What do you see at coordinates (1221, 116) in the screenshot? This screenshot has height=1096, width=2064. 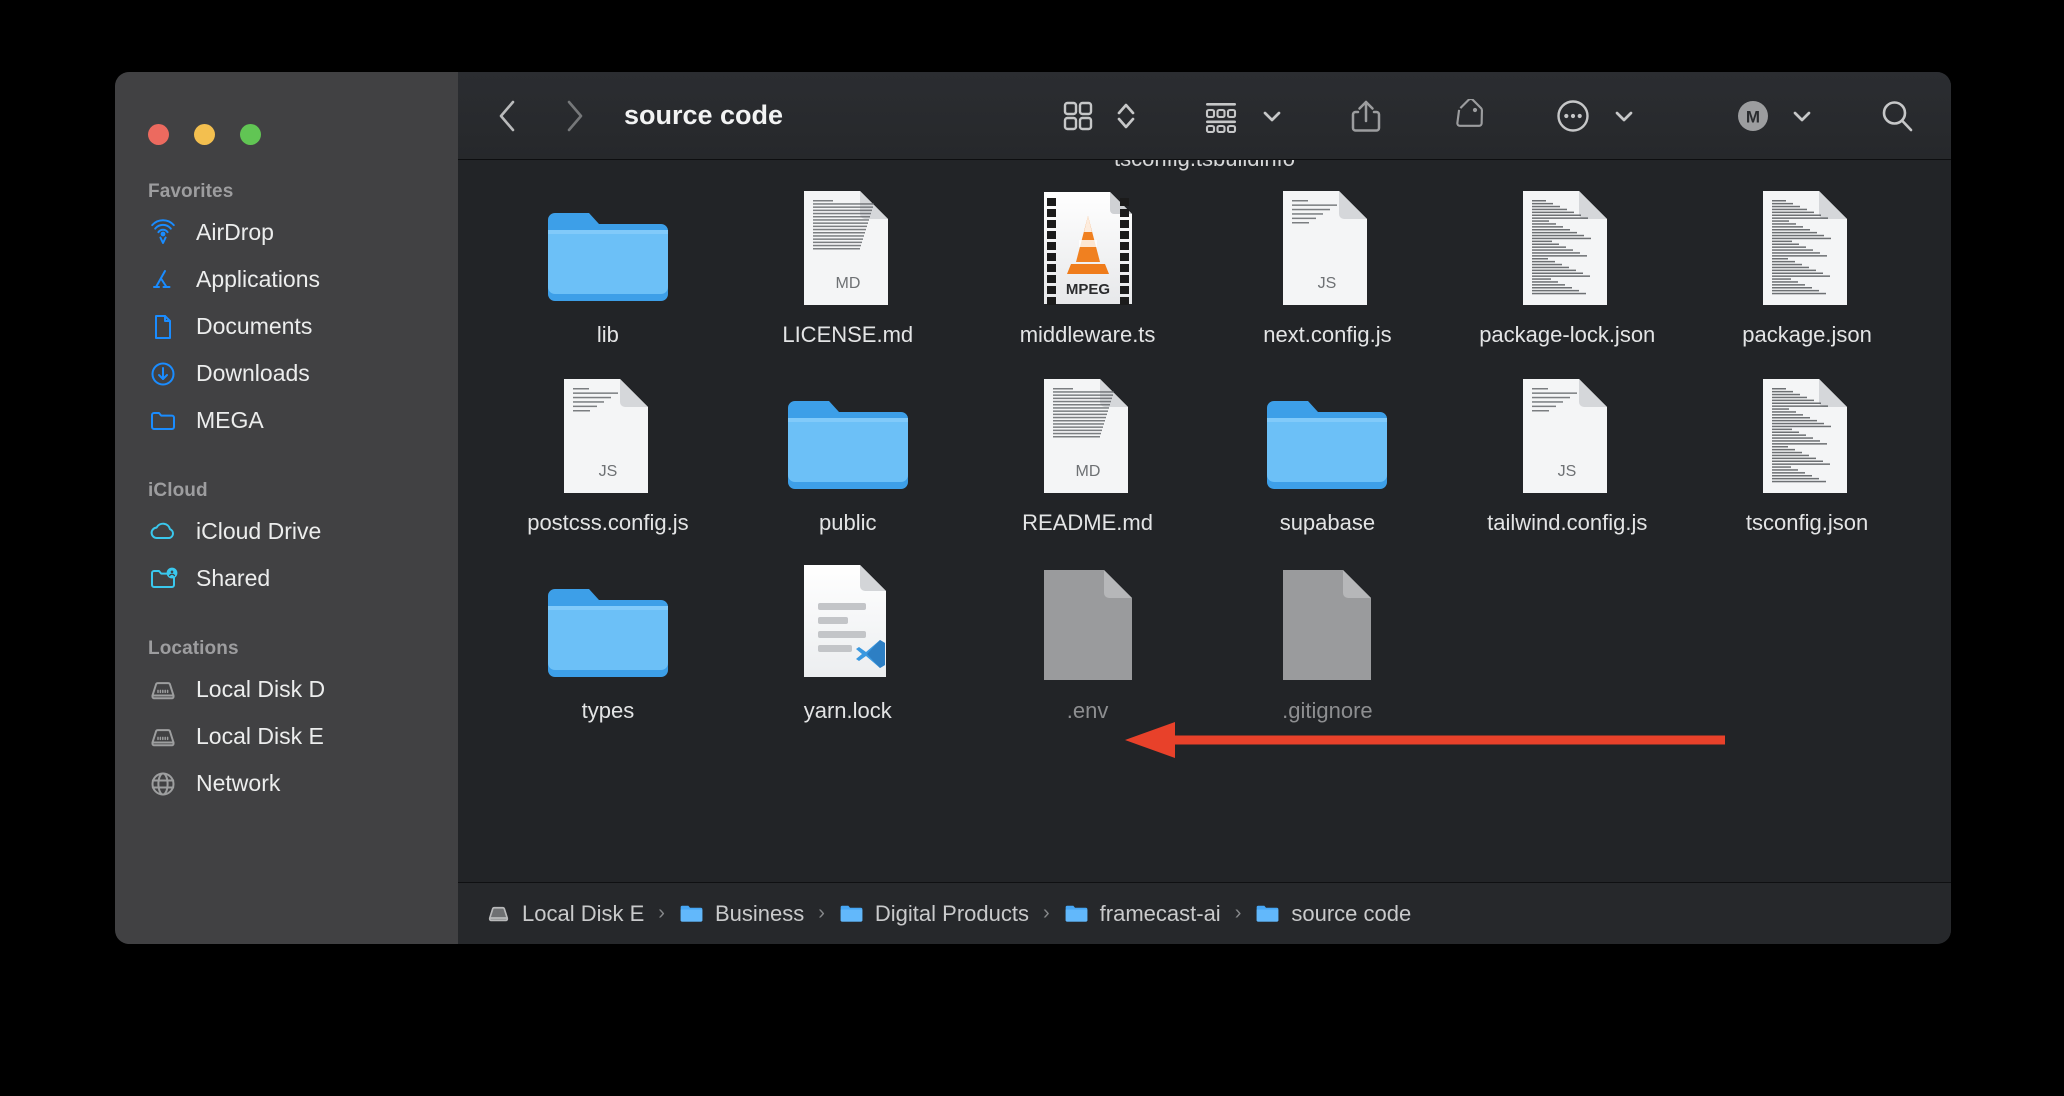 I see `group-by-button` at bounding box center [1221, 116].